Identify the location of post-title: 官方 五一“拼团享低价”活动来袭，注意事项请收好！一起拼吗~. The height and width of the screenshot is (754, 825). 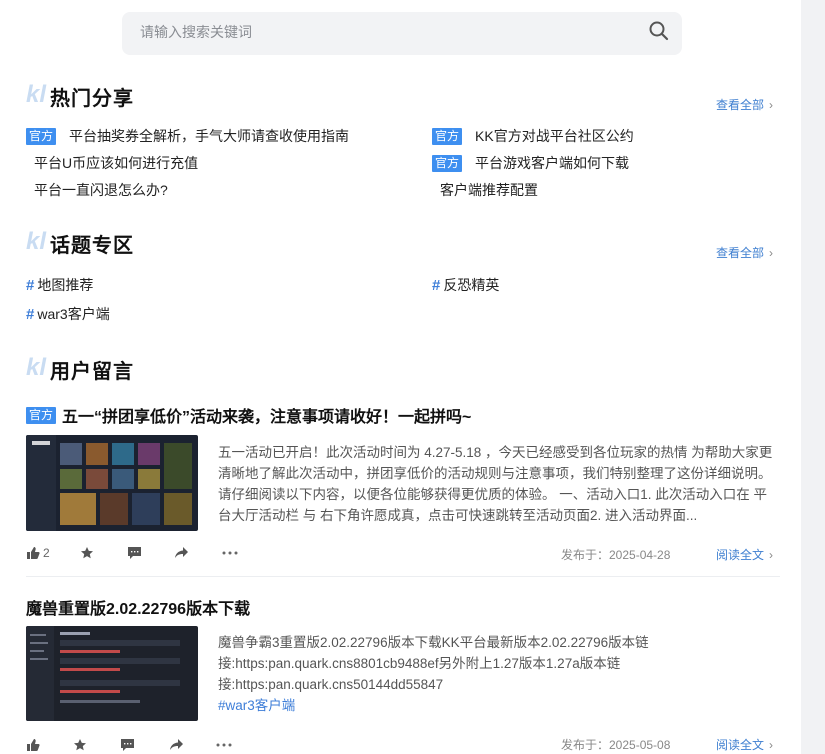
(248, 415).